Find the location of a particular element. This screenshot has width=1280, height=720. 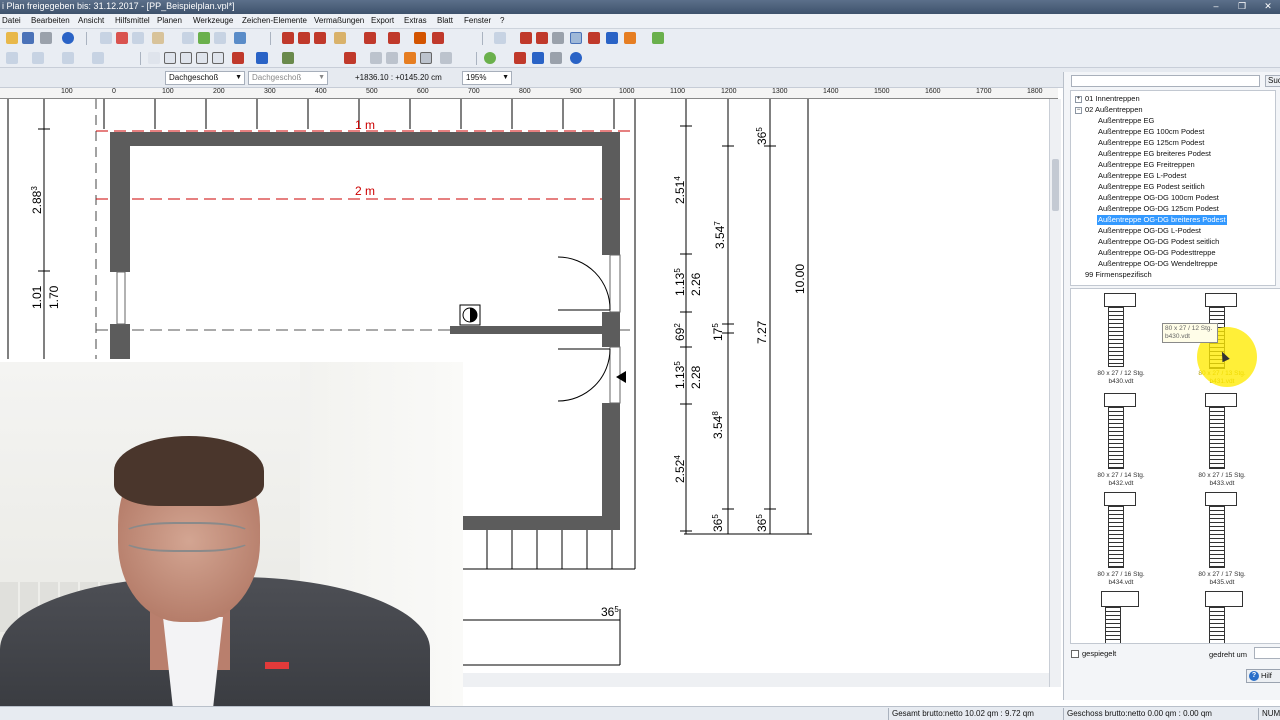

mirrored-checkbox is located at coordinates (1075, 654).